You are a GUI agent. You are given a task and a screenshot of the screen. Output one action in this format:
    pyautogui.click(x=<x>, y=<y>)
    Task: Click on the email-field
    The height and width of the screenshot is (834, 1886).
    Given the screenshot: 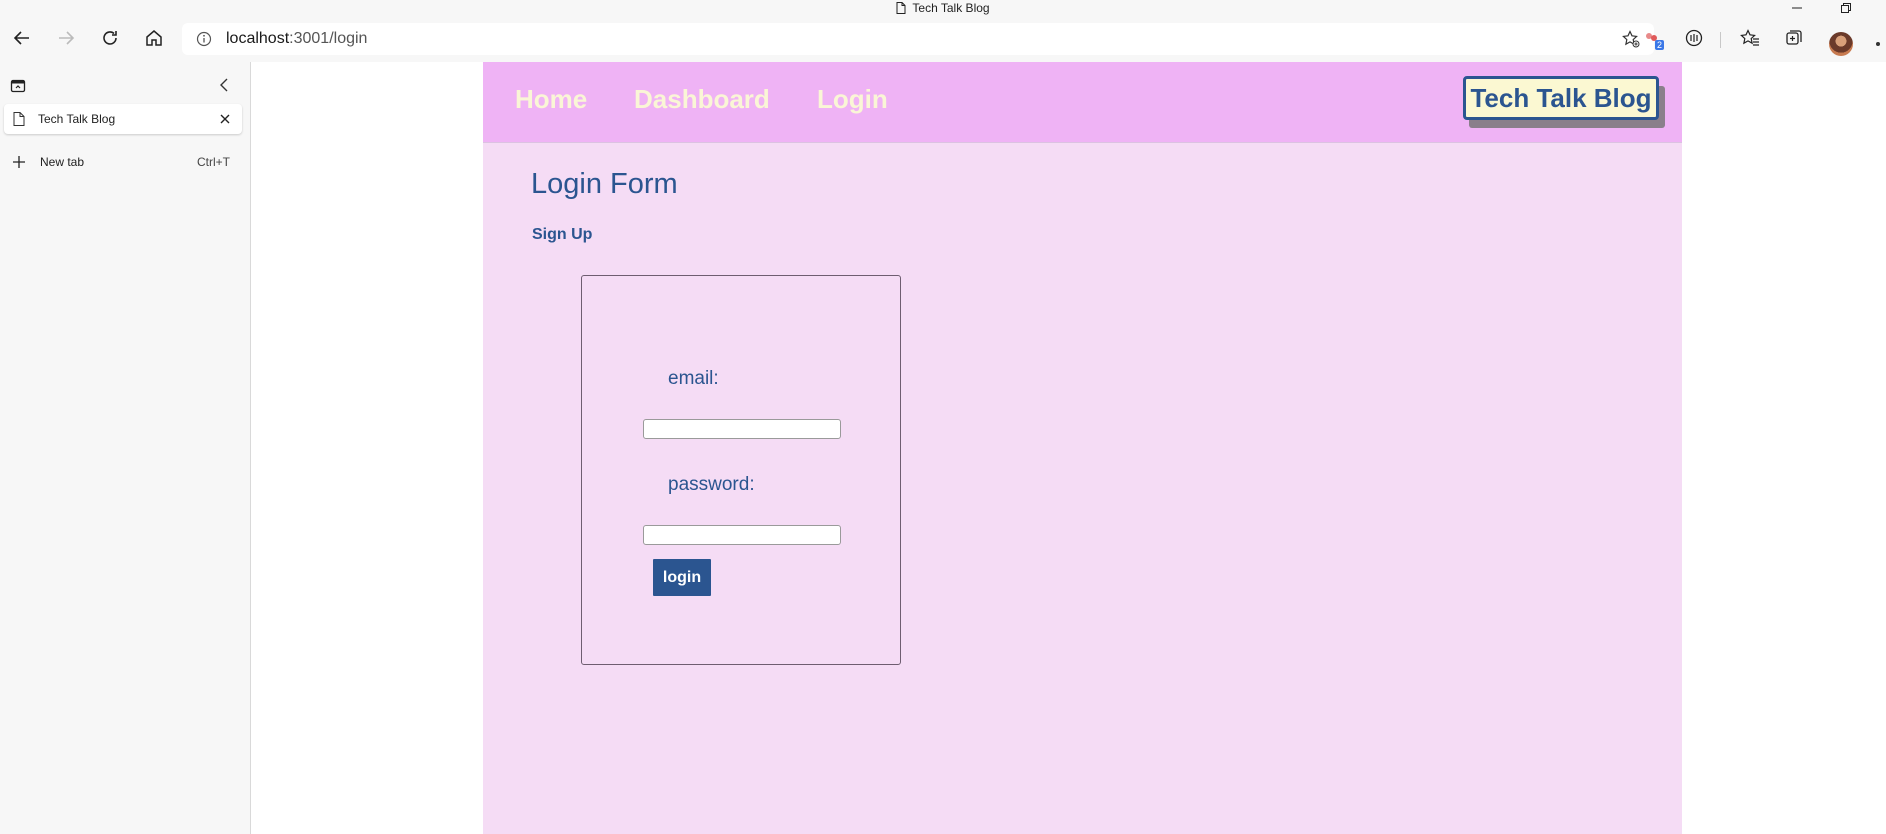 What is the action you would take?
    pyautogui.click(x=742, y=429)
    